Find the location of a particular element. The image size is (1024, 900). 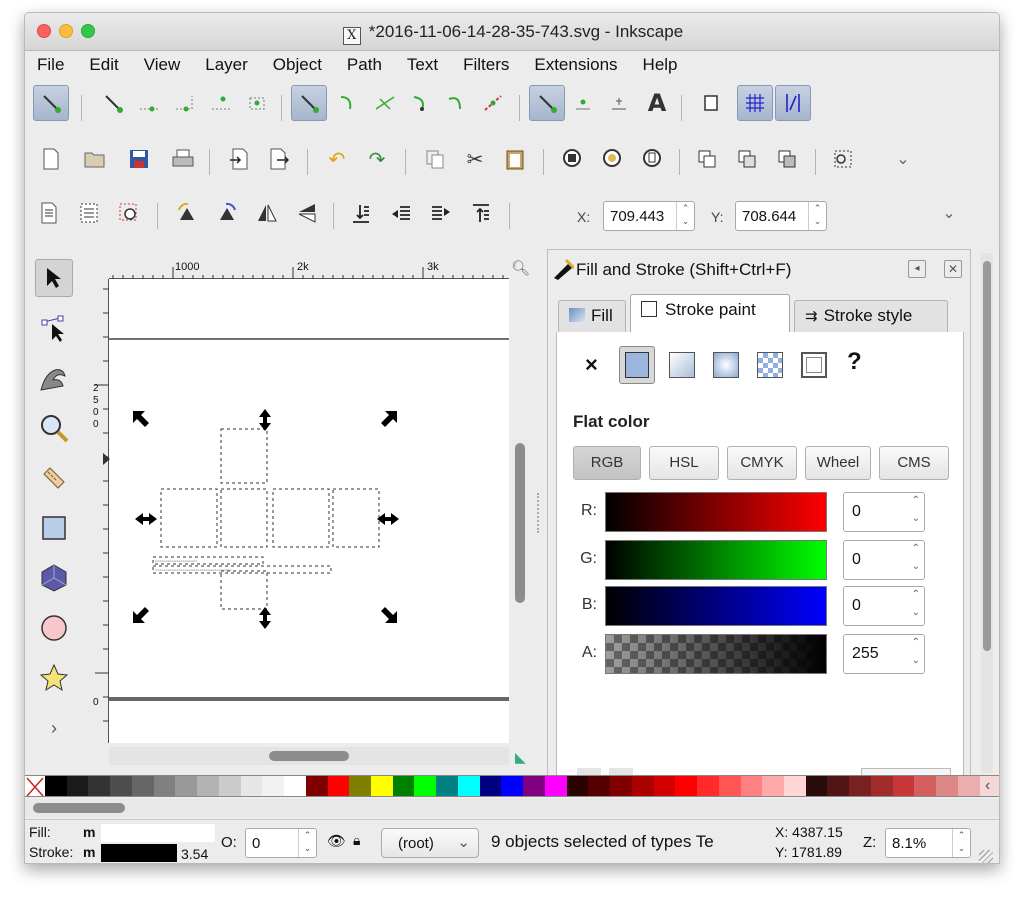

stroke-swatch is located at coordinates (139, 853).